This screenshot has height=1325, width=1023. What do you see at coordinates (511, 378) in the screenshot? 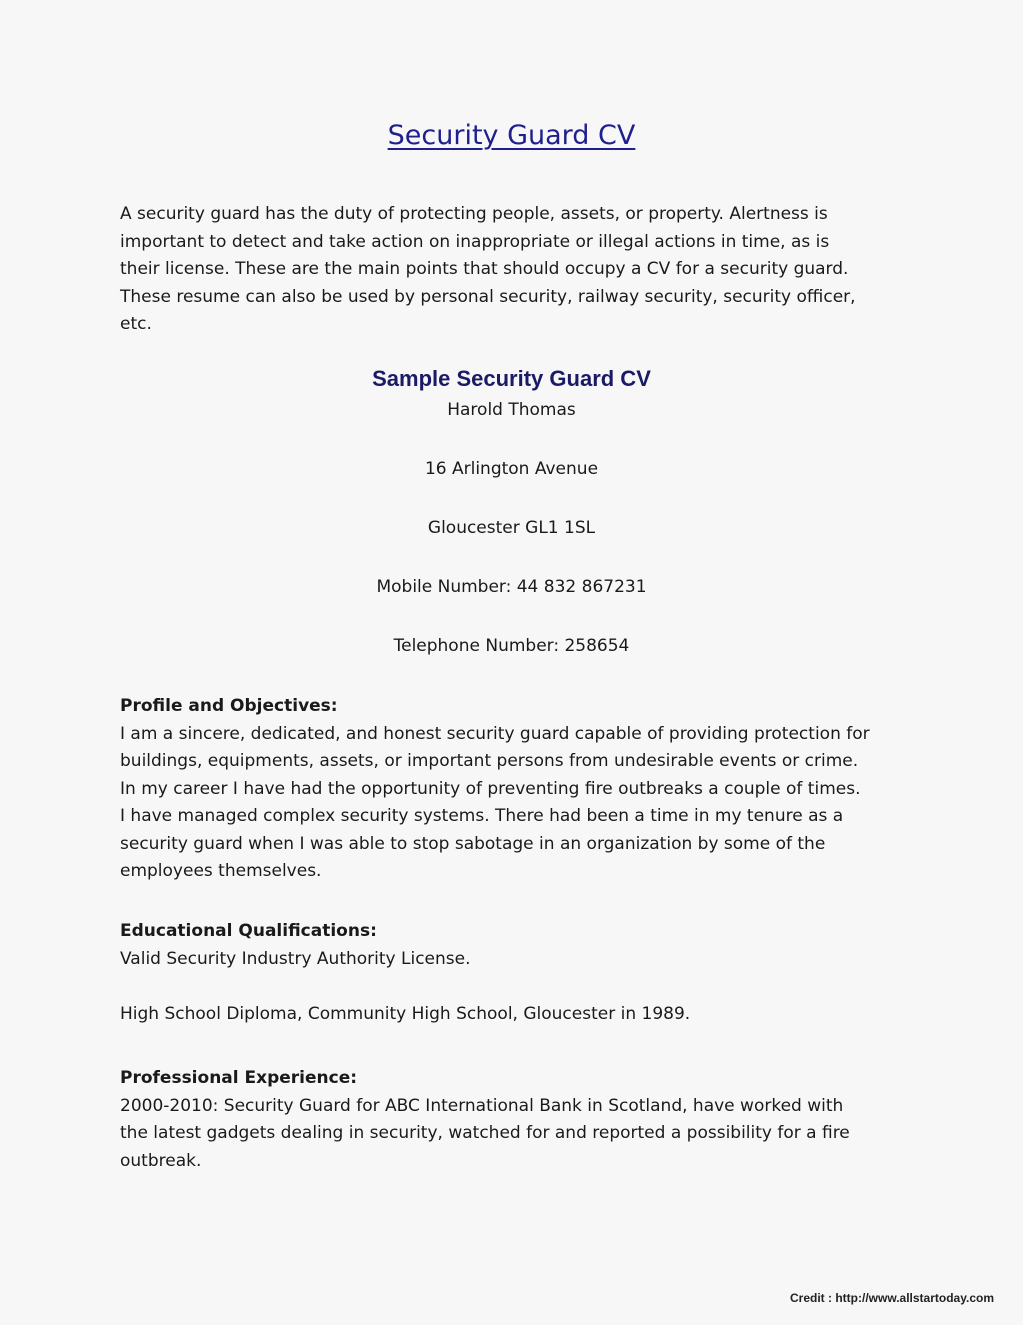
I see `sample-title: Sample Security Guard CV` at bounding box center [511, 378].